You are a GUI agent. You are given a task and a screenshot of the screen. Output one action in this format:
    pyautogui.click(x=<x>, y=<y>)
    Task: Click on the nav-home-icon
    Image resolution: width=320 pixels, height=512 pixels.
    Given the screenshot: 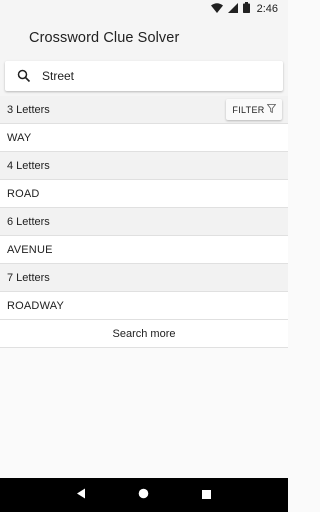 What is the action you would take?
    pyautogui.click(x=143, y=495)
    